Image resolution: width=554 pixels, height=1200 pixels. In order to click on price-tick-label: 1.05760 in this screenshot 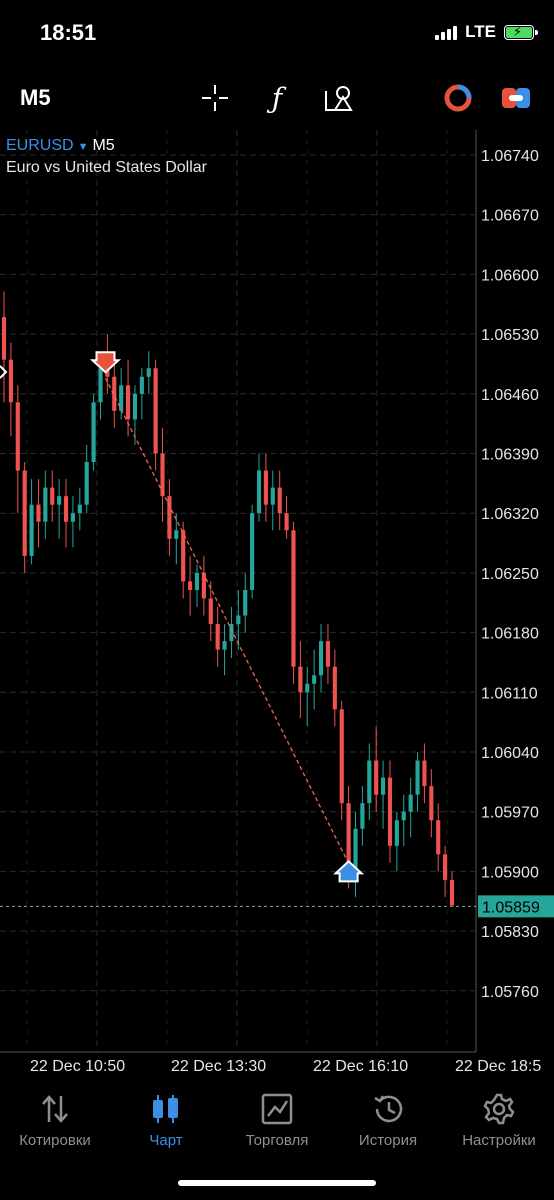, I will do `click(510, 992)`.